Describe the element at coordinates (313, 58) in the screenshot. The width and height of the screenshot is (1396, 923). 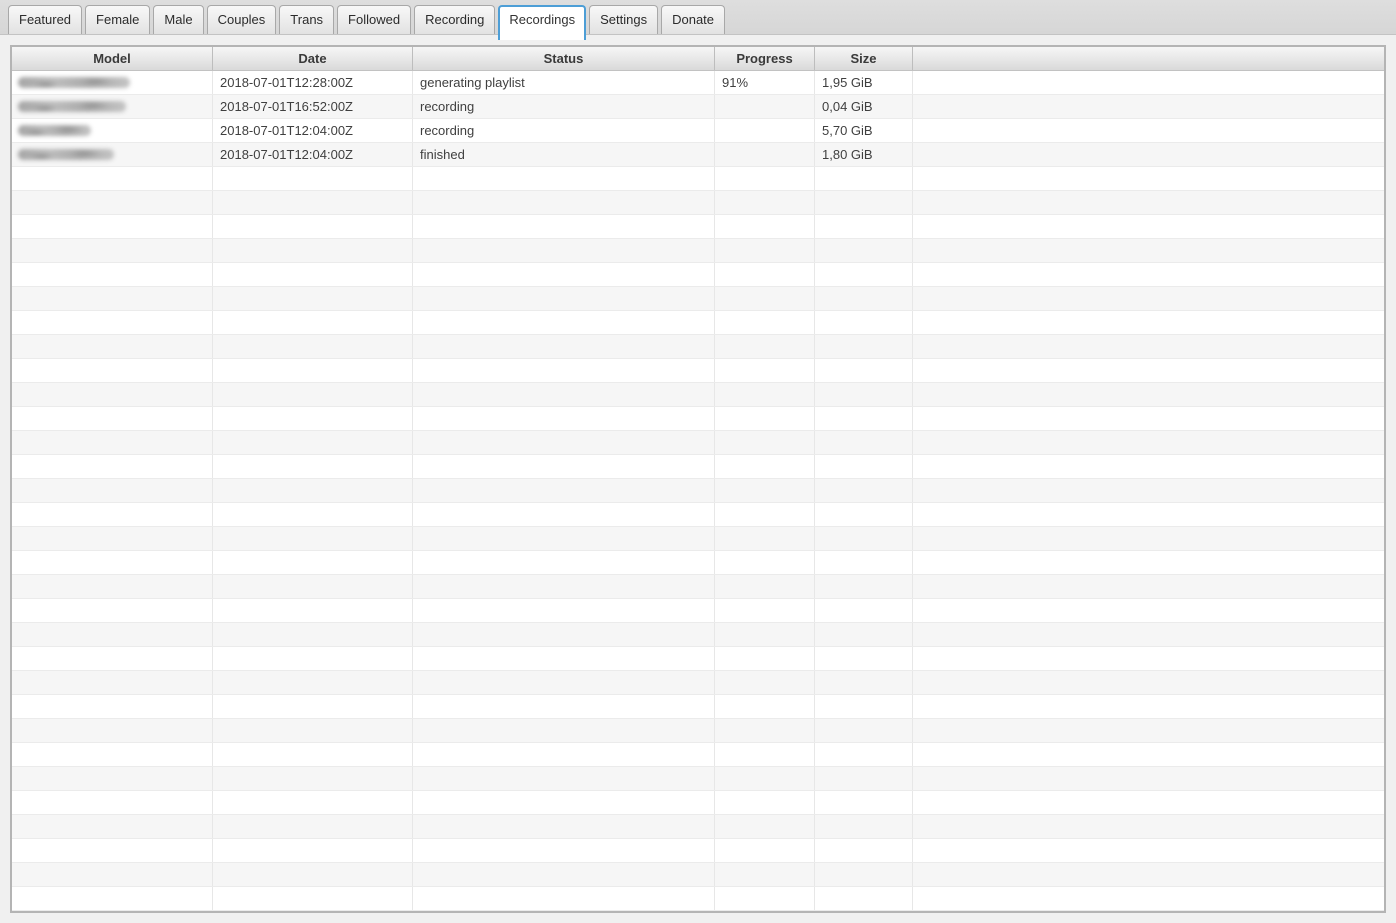
I see `column-header-date: Date` at that location.